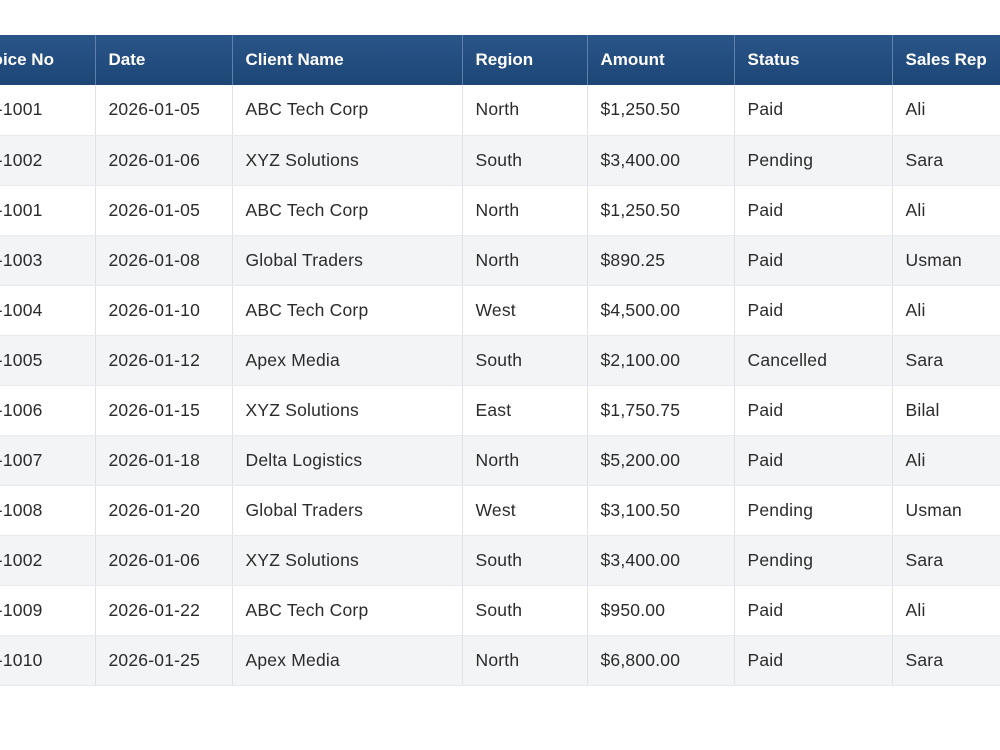 This screenshot has width=1000, height=750. I want to click on cell-invoice-no: INV-1008, so click(47, 510).